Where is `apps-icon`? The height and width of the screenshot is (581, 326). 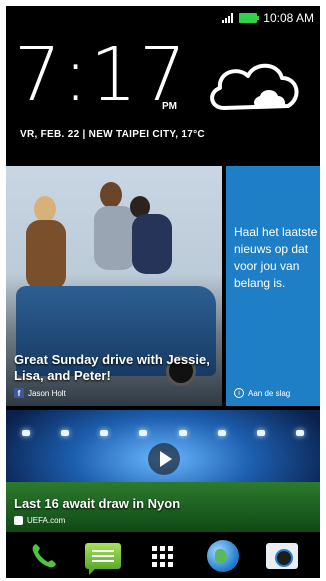 apps-icon is located at coordinates (163, 556).